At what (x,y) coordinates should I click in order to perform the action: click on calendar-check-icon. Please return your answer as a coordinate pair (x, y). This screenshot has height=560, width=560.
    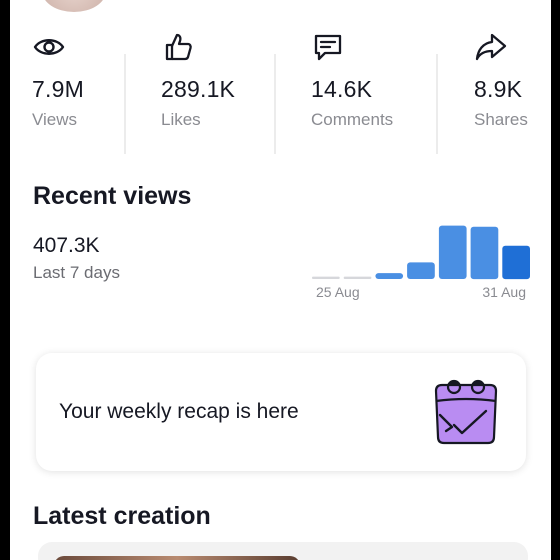
    Looking at the image, I should click on (466, 412).